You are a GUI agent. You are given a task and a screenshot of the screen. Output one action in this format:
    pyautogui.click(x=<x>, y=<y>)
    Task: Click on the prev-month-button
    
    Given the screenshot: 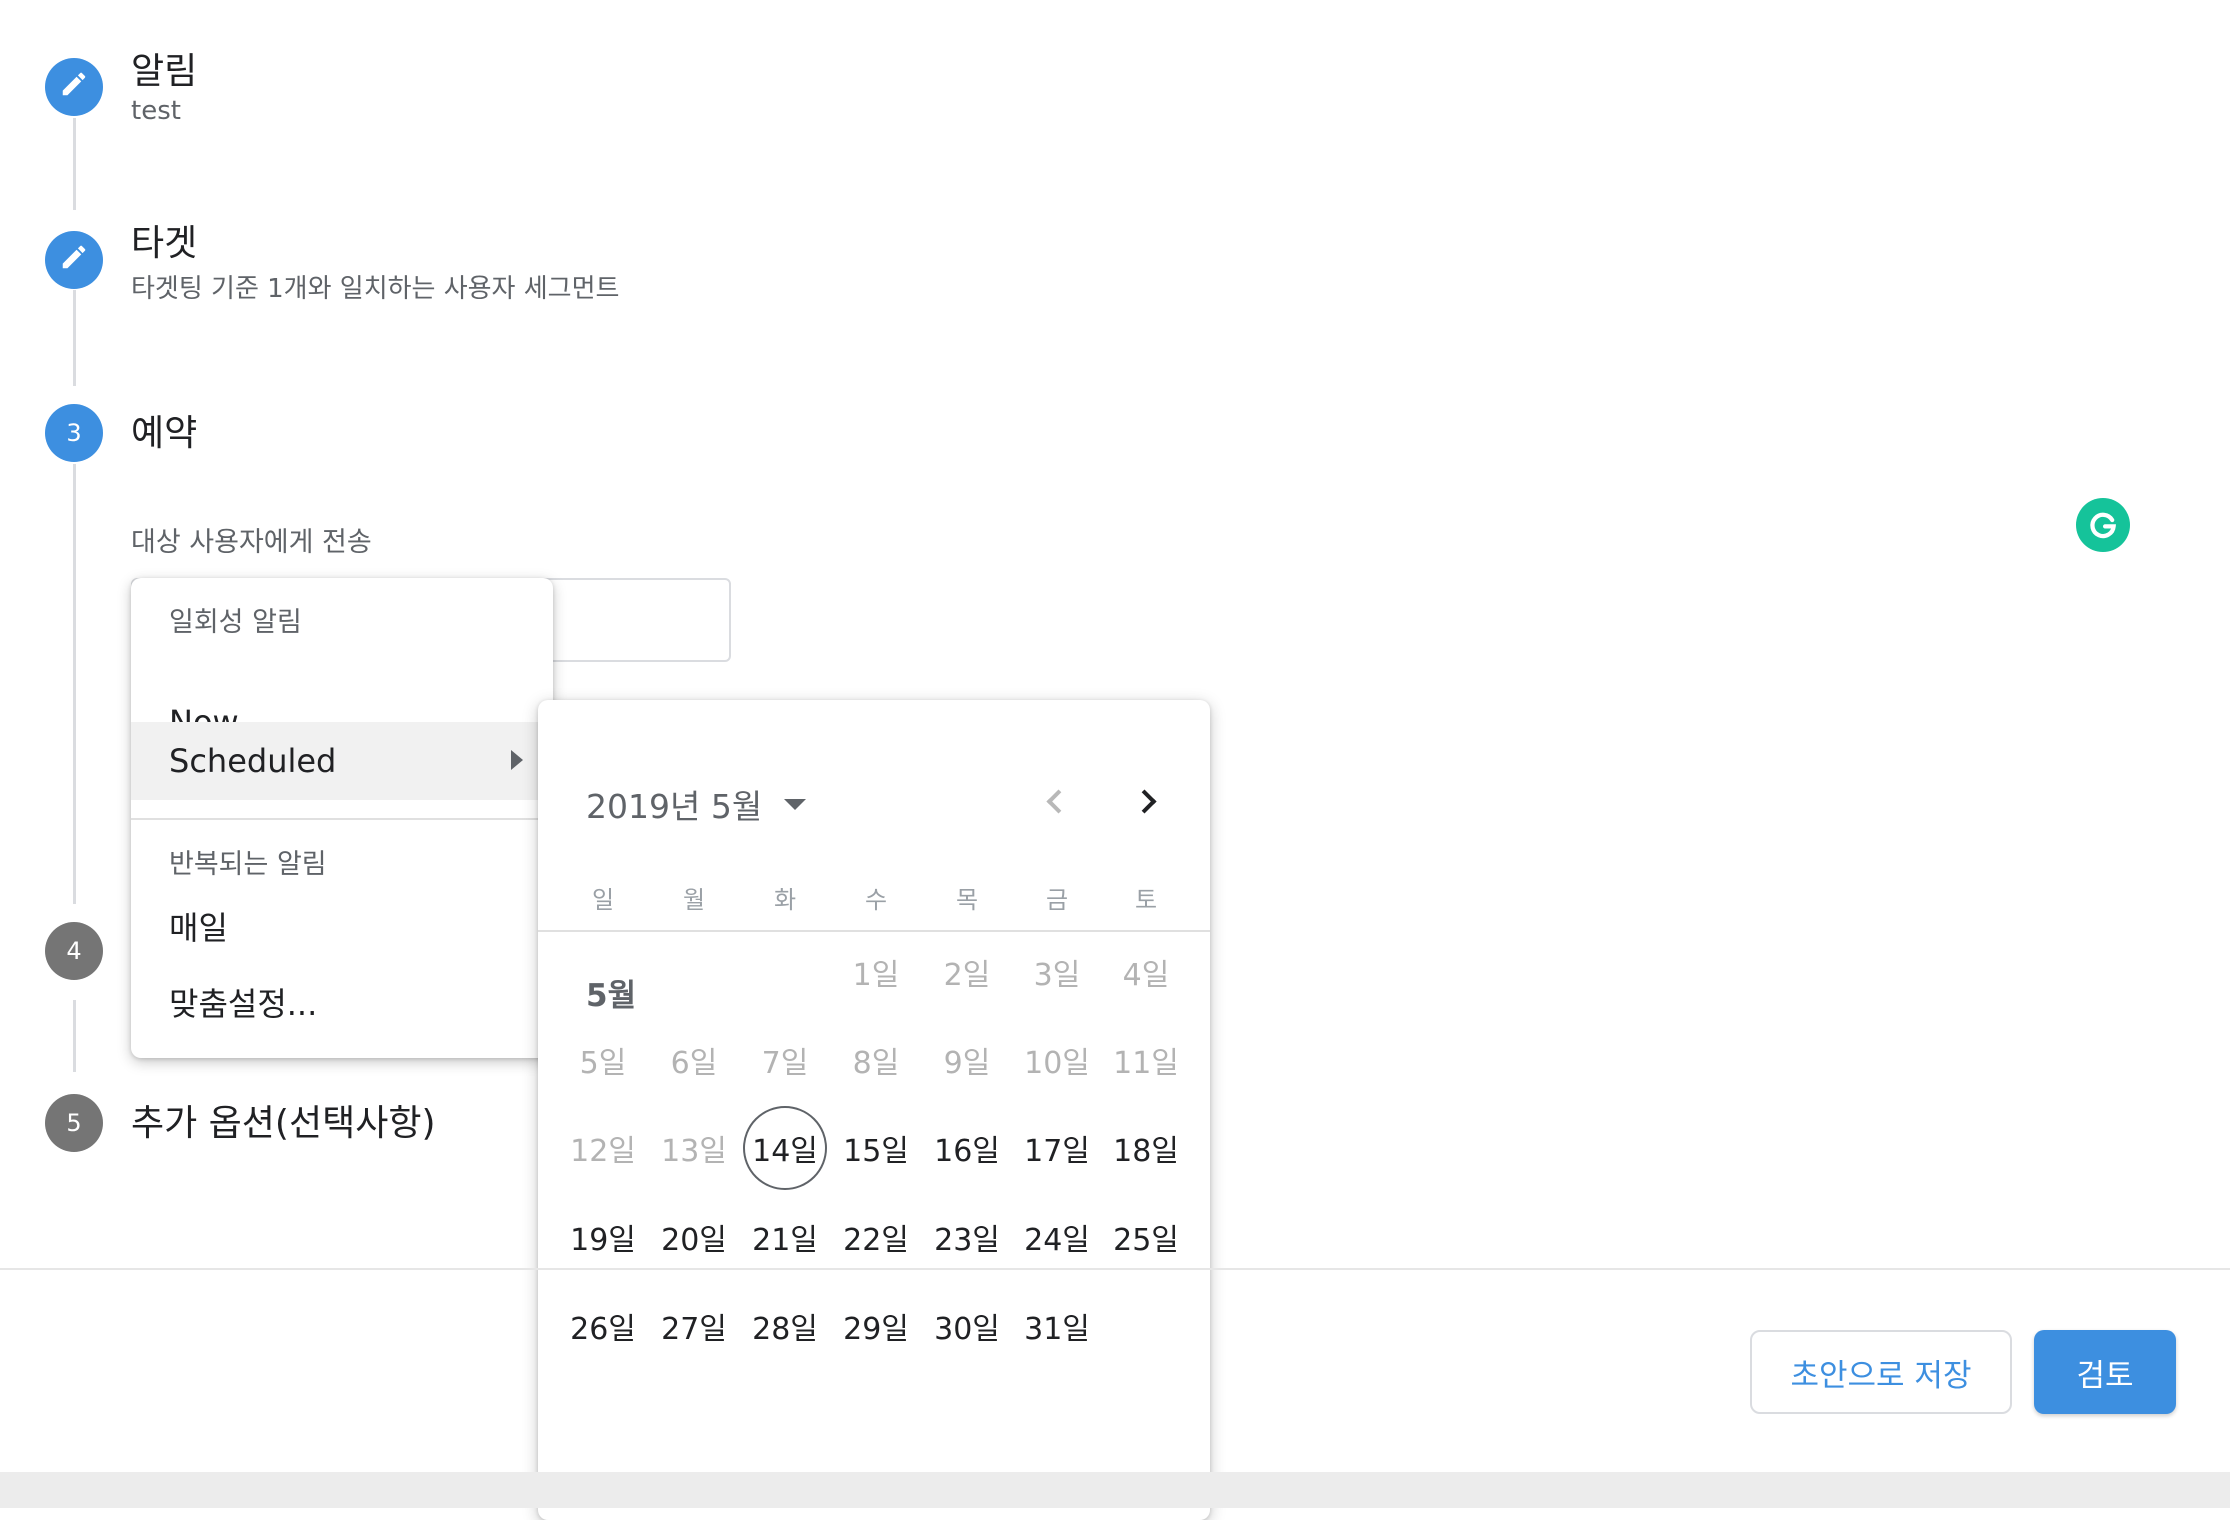 What is the action you would take?
    pyautogui.click(x=1054, y=801)
    